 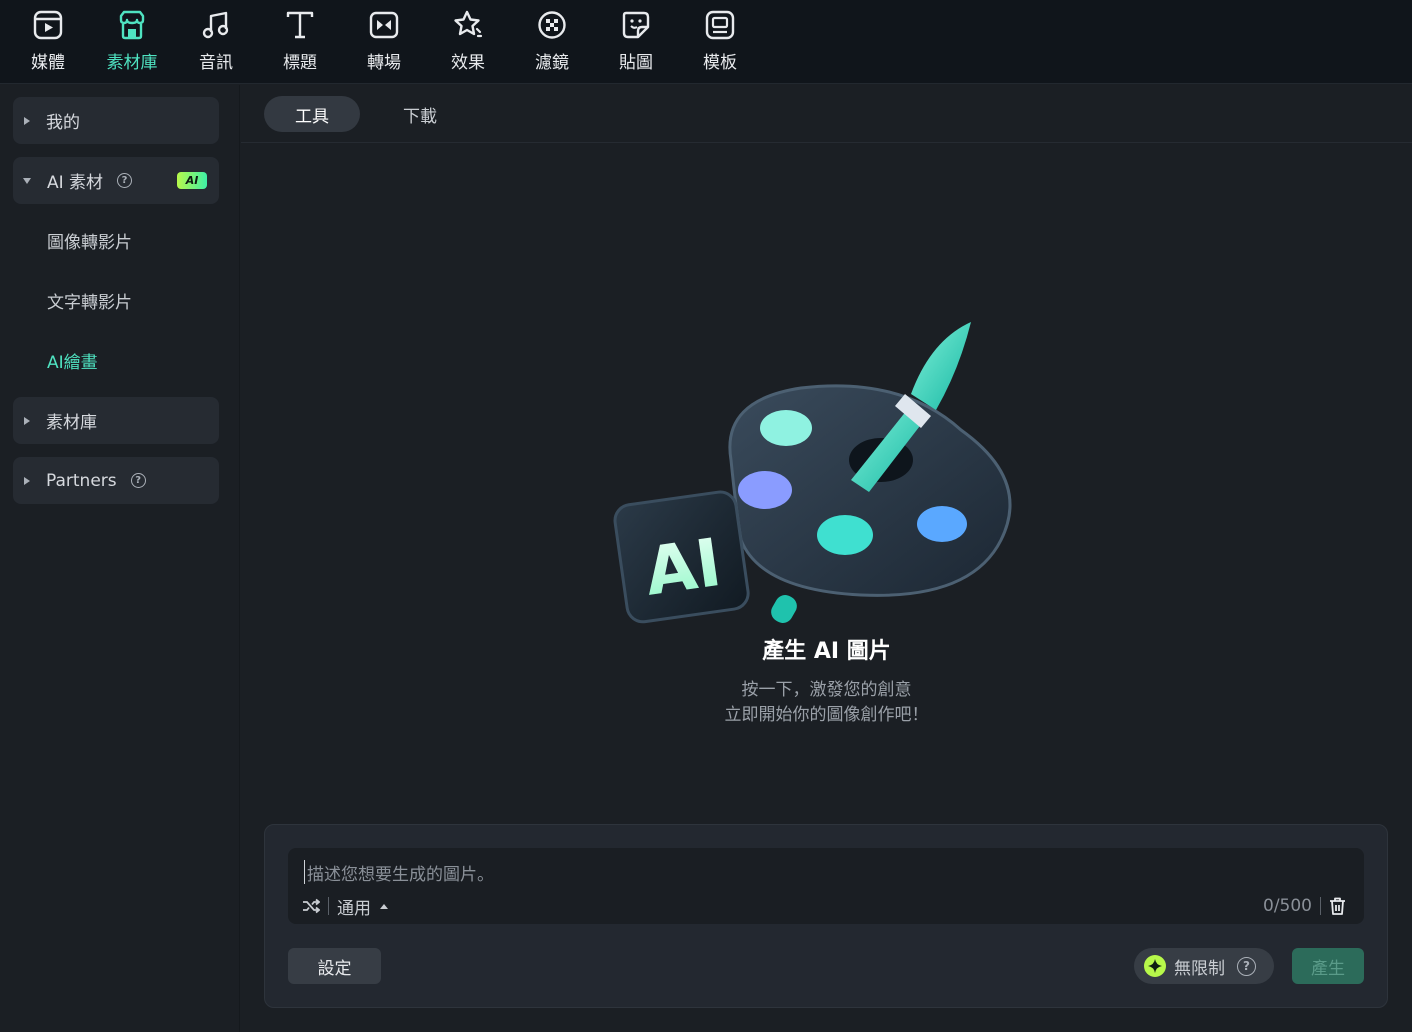 What do you see at coordinates (132, 63) in the screenshot?
I see `toolbar-stock-label: 素材庫` at bounding box center [132, 63].